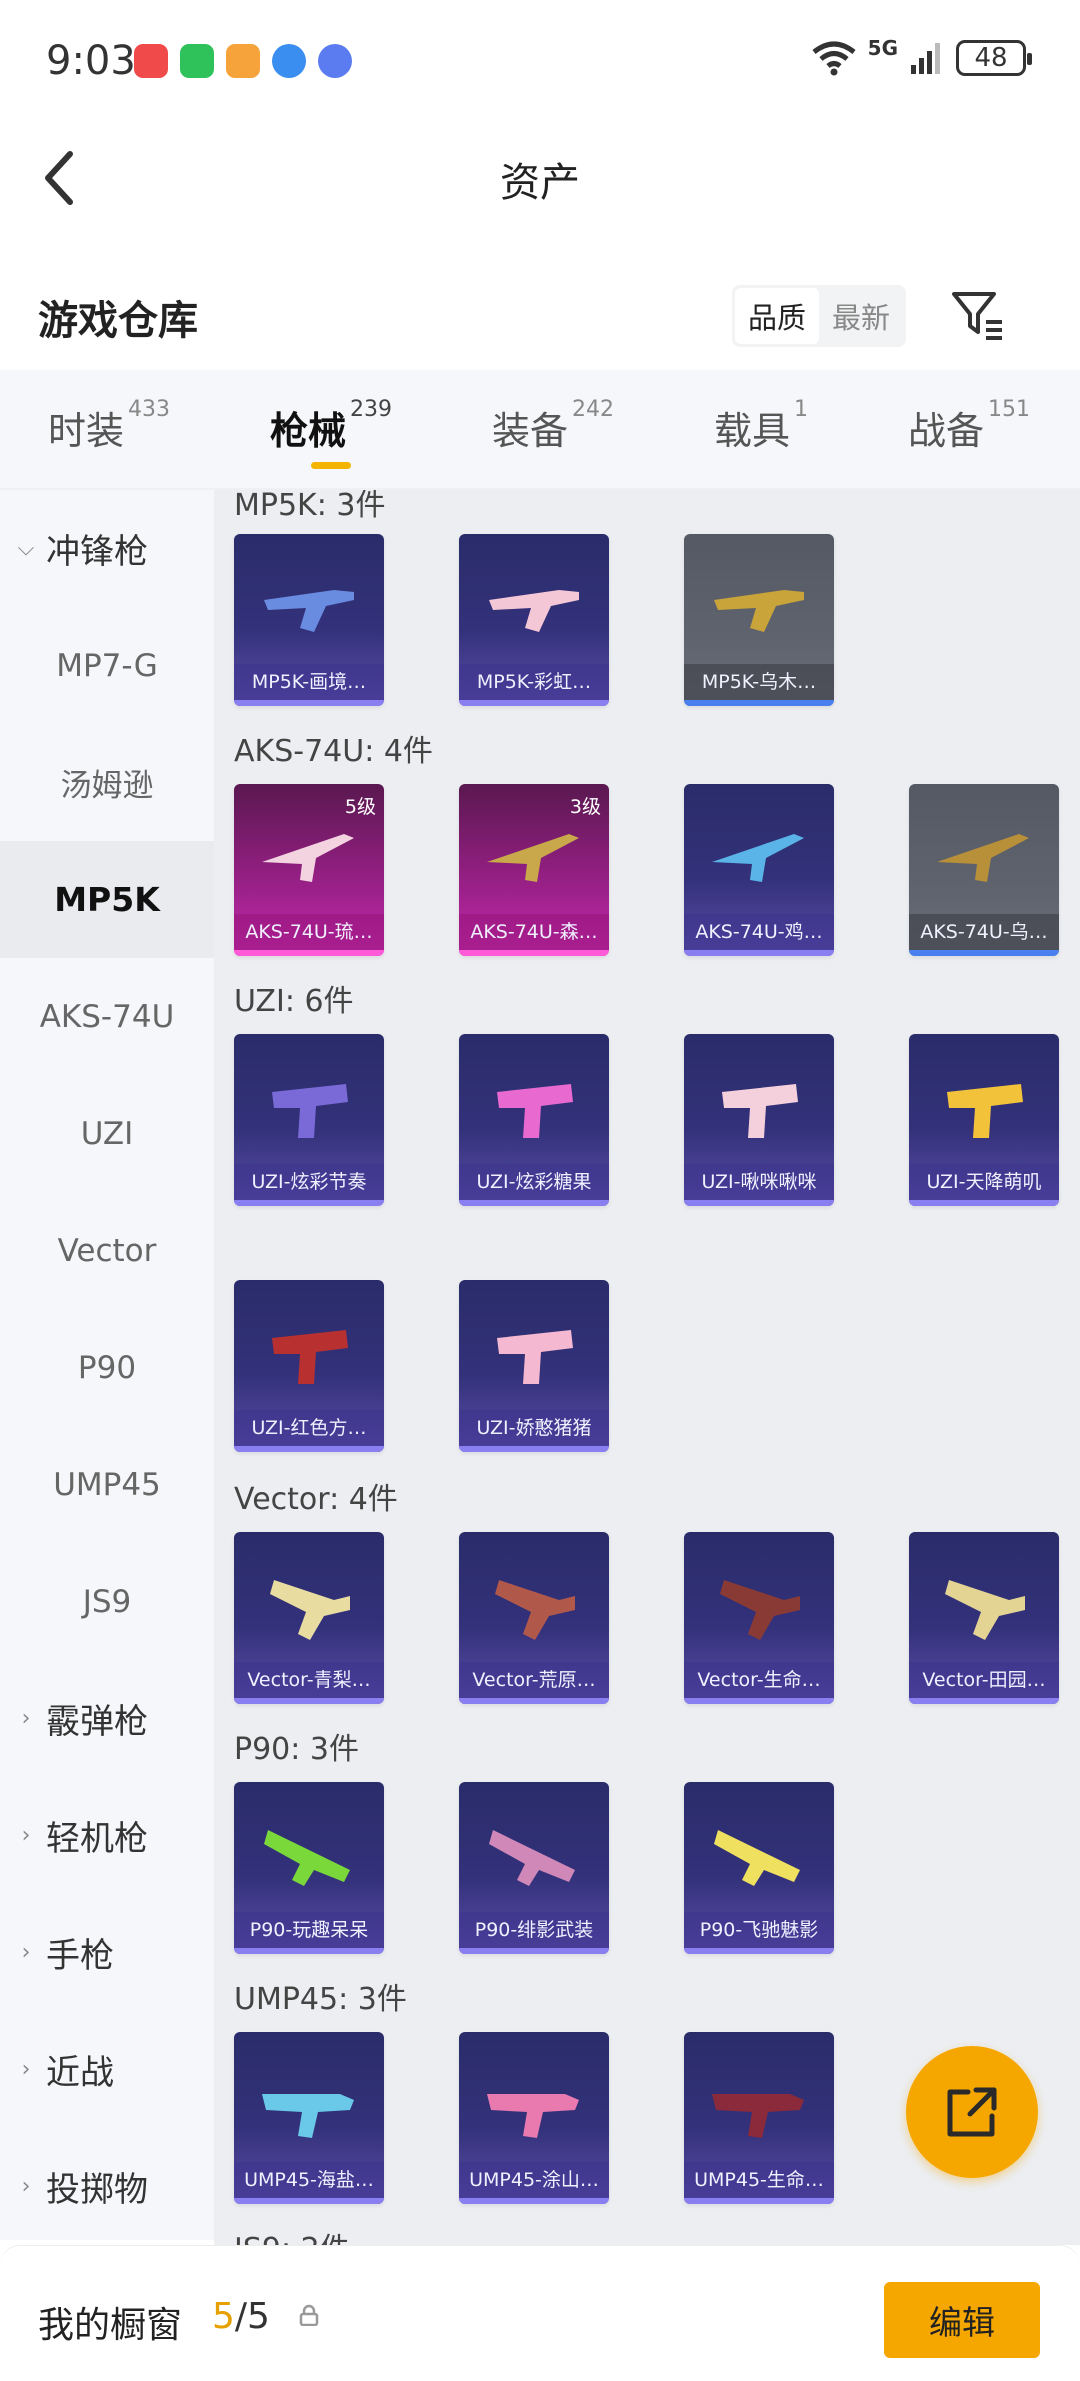 Image resolution: width=1080 pixels, height=2381 pixels. What do you see at coordinates (335, 61) in the screenshot?
I see `music-app-icon` at bounding box center [335, 61].